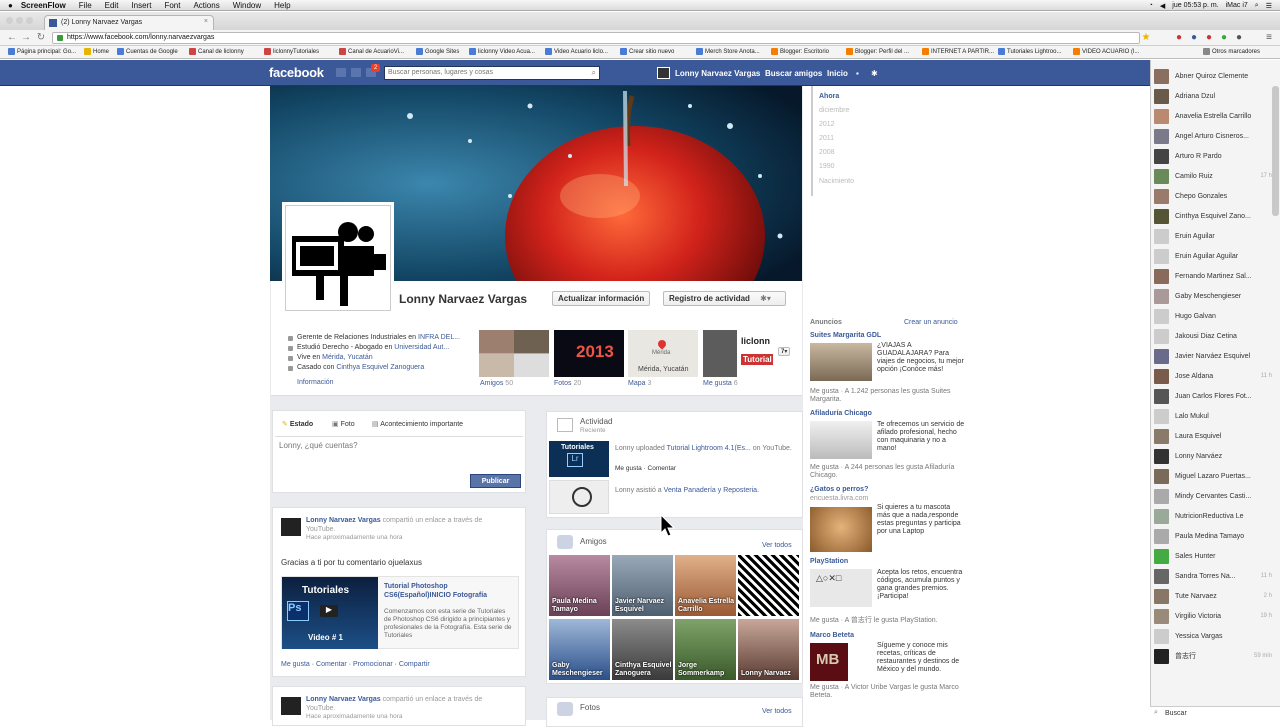 The image size is (1280, 727). I want to click on create-ad-link: Crear un anuncio, so click(931, 322).